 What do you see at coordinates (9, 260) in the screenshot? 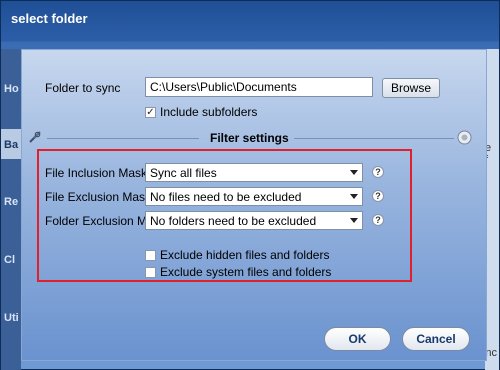
I see `background-sidebar-item: Cl` at bounding box center [9, 260].